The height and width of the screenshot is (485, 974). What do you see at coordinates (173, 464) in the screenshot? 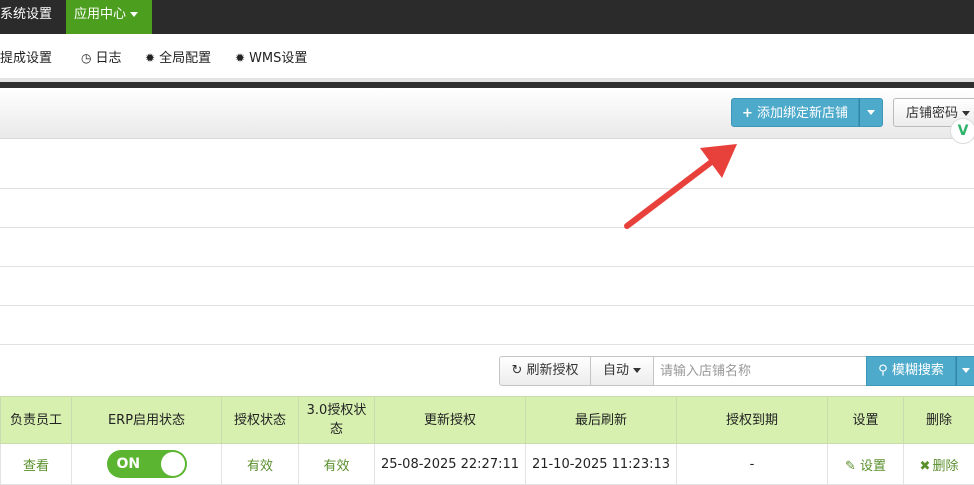
I see `toggle-knob` at bounding box center [173, 464].